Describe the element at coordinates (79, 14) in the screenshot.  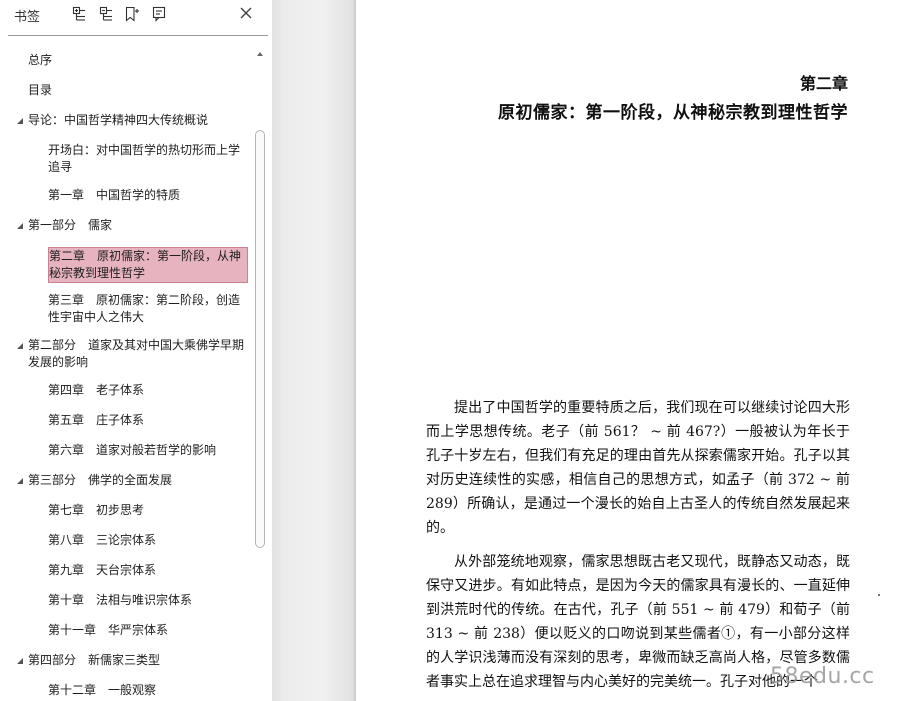
I see `expand-all-icon` at that location.